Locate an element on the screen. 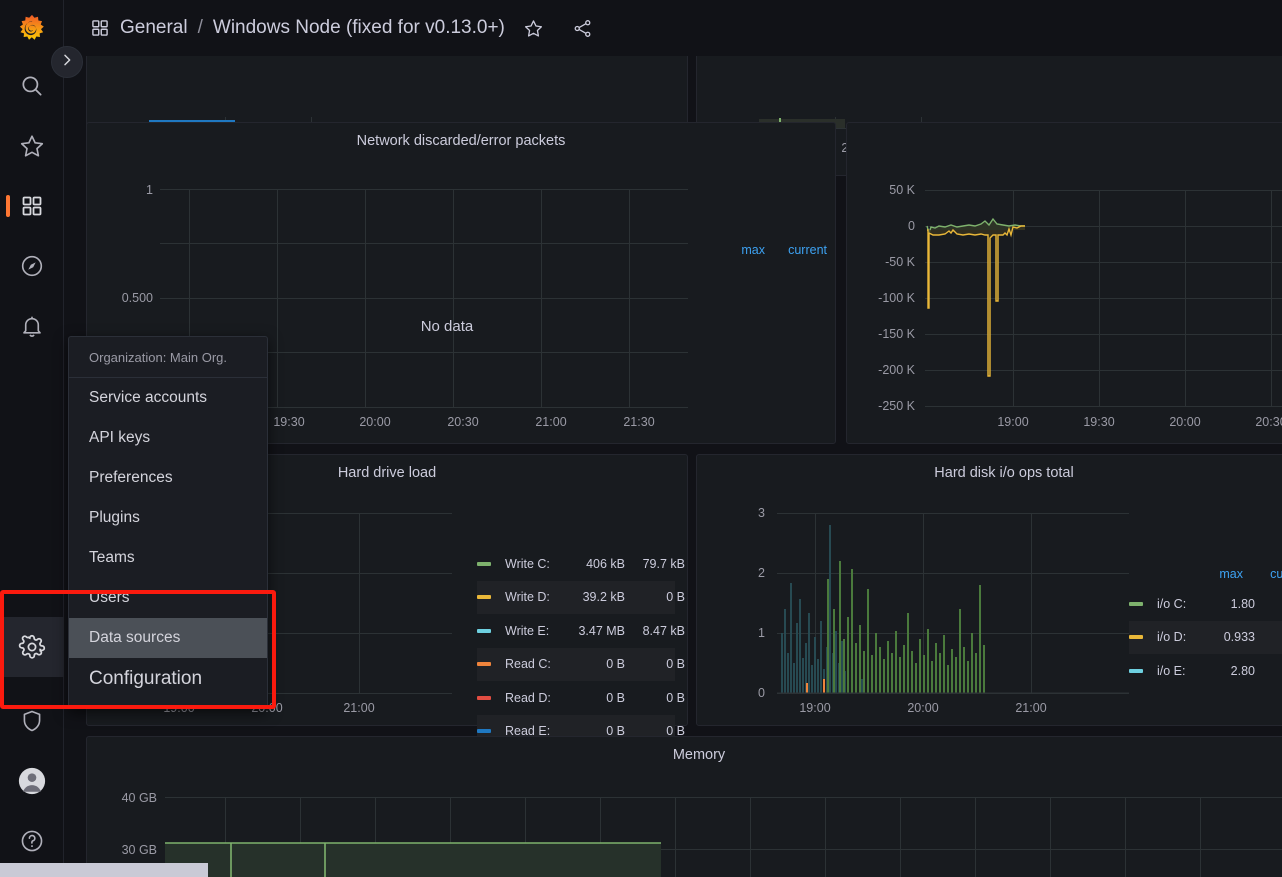 This screenshot has height=877, width=1282. legend-series-name: i/o D: is located at coordinates (1172, 637).